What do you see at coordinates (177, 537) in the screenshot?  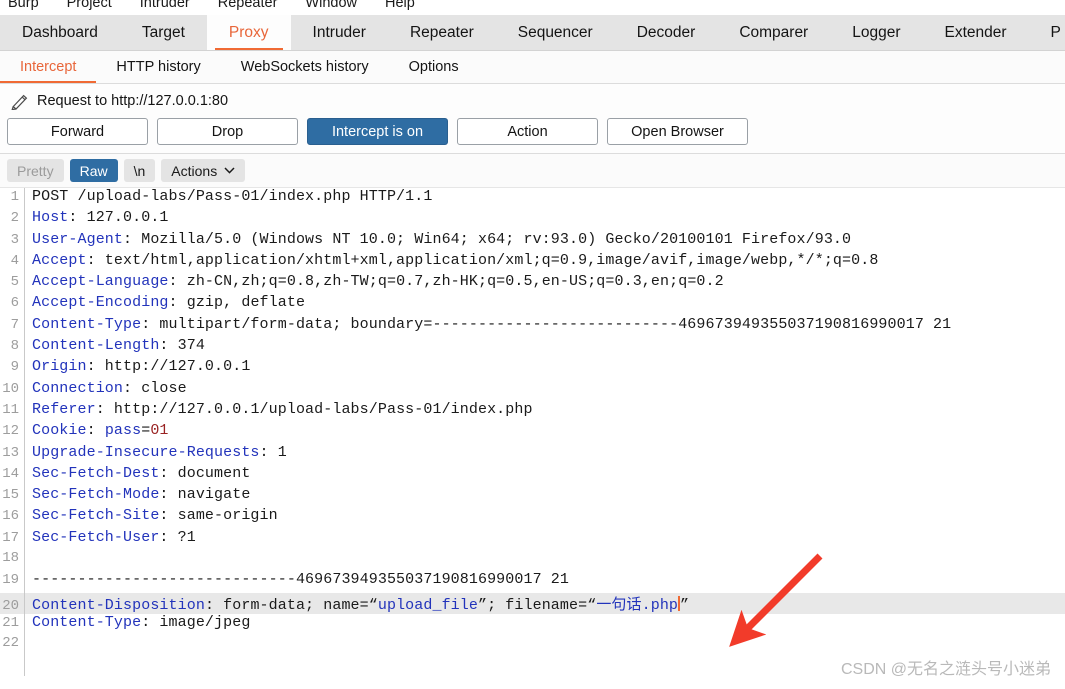 I see `code-span: : ?1` at bounding box center [177, 537].